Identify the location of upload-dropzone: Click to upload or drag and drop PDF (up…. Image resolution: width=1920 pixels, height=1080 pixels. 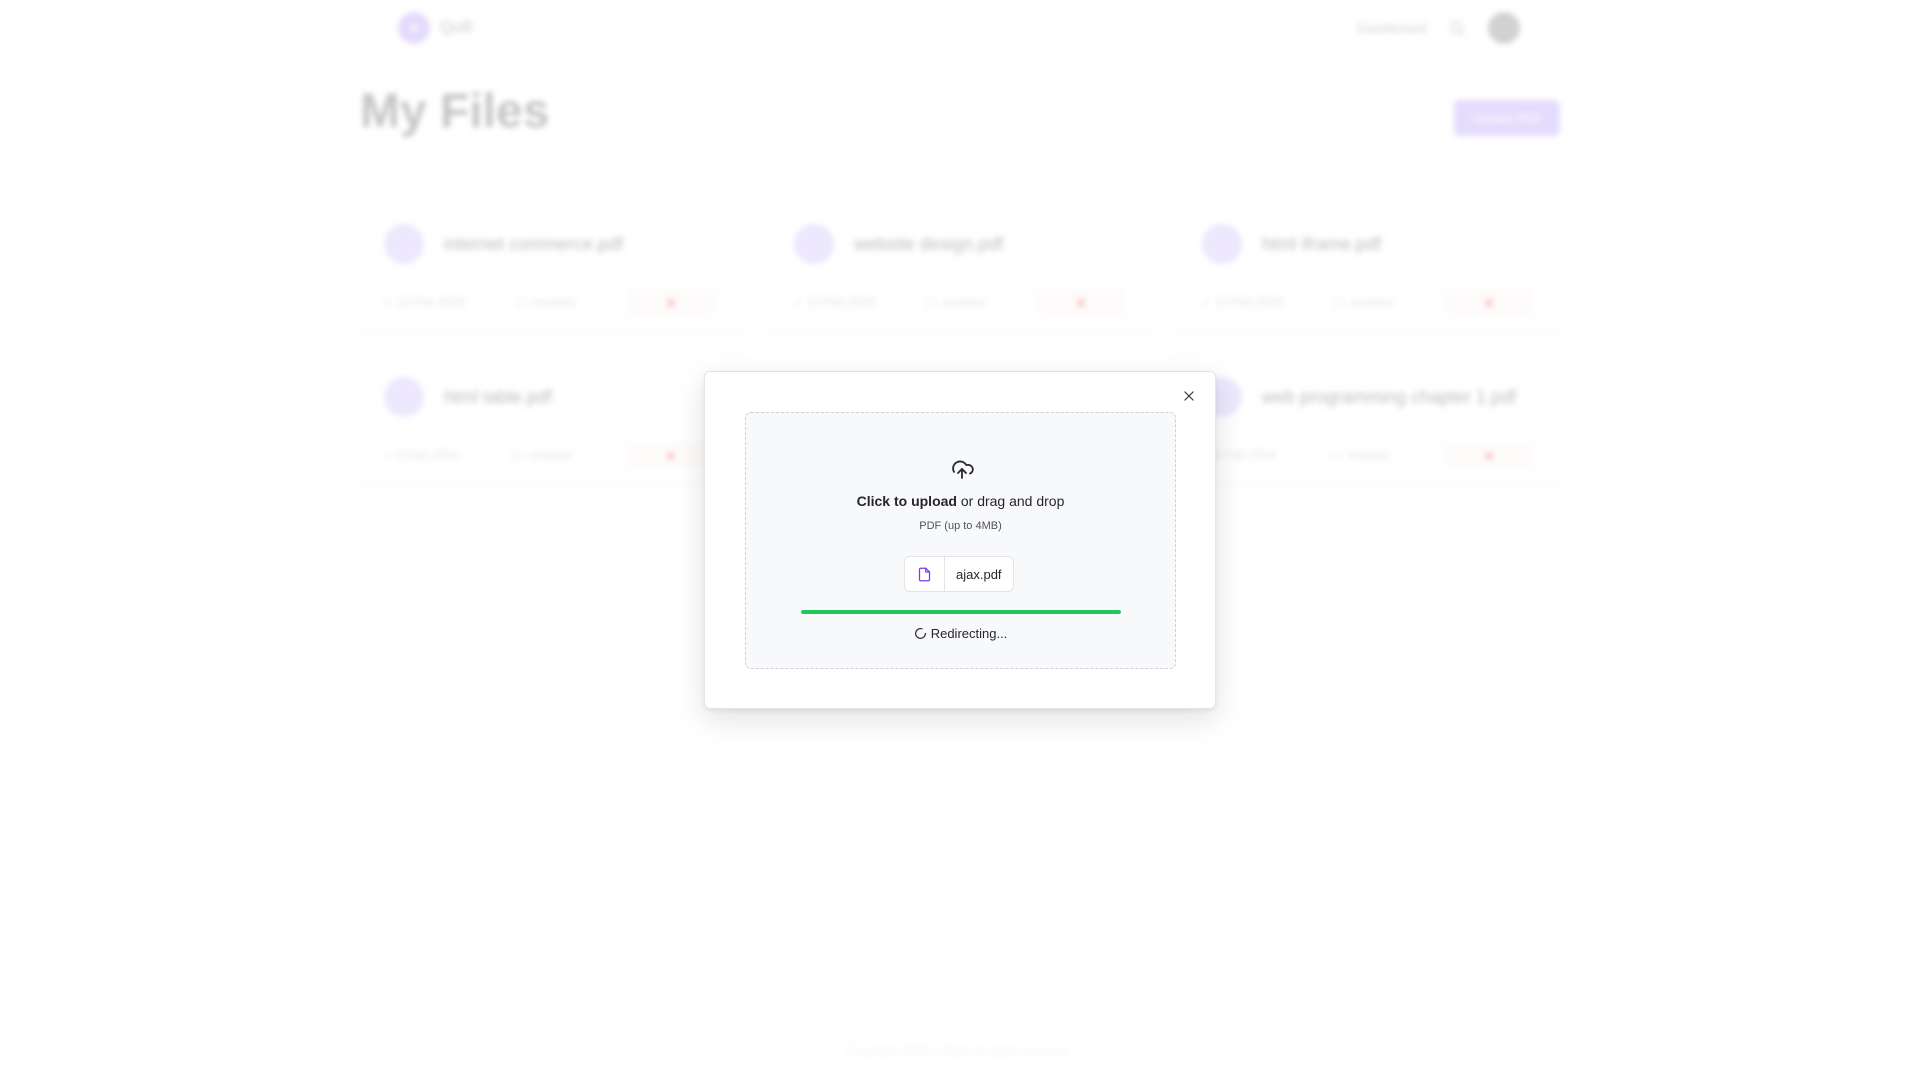
(960, 540).